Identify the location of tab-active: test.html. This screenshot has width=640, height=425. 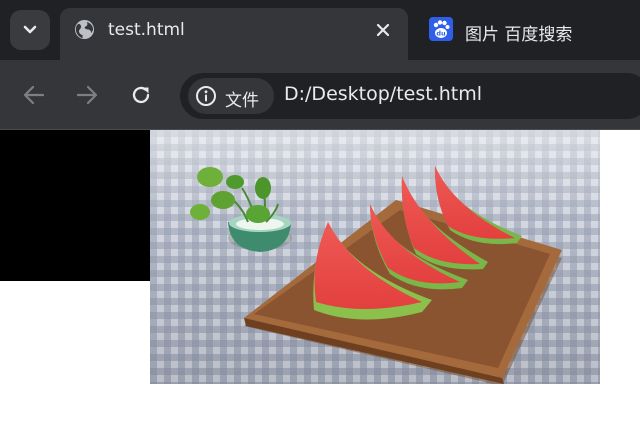
(234, 34).